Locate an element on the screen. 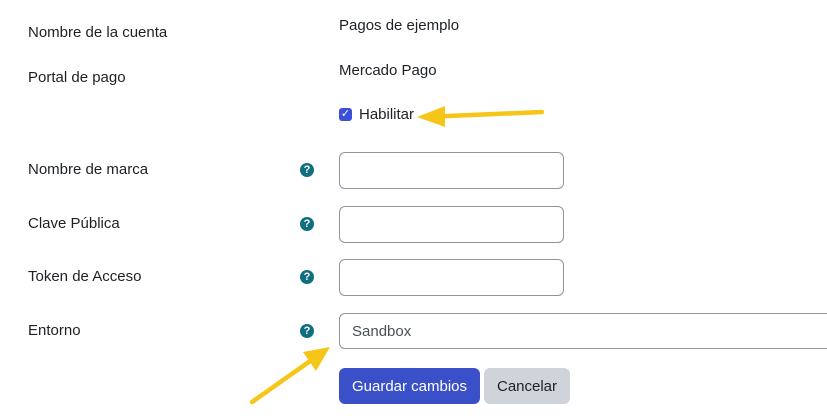 Image resolution: width=827 pixels, height=420 pixels. check-icon: ✓ is located at coordinates (345, 114).